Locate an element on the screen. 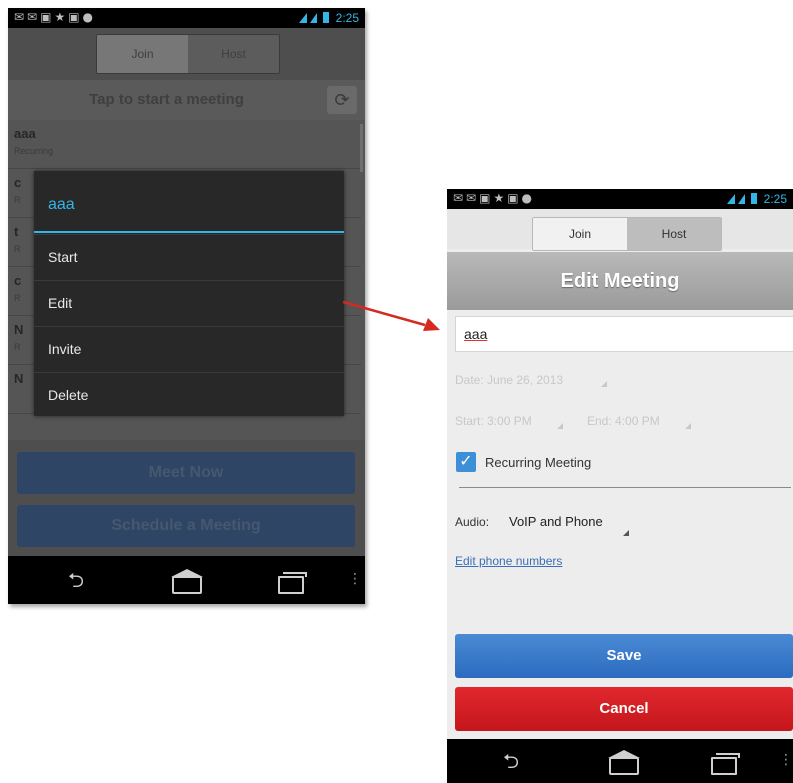 Image resolution: width=793 pixels, height=783 pixels. menu-item-label: Edit is located at coordinates (60, 303).